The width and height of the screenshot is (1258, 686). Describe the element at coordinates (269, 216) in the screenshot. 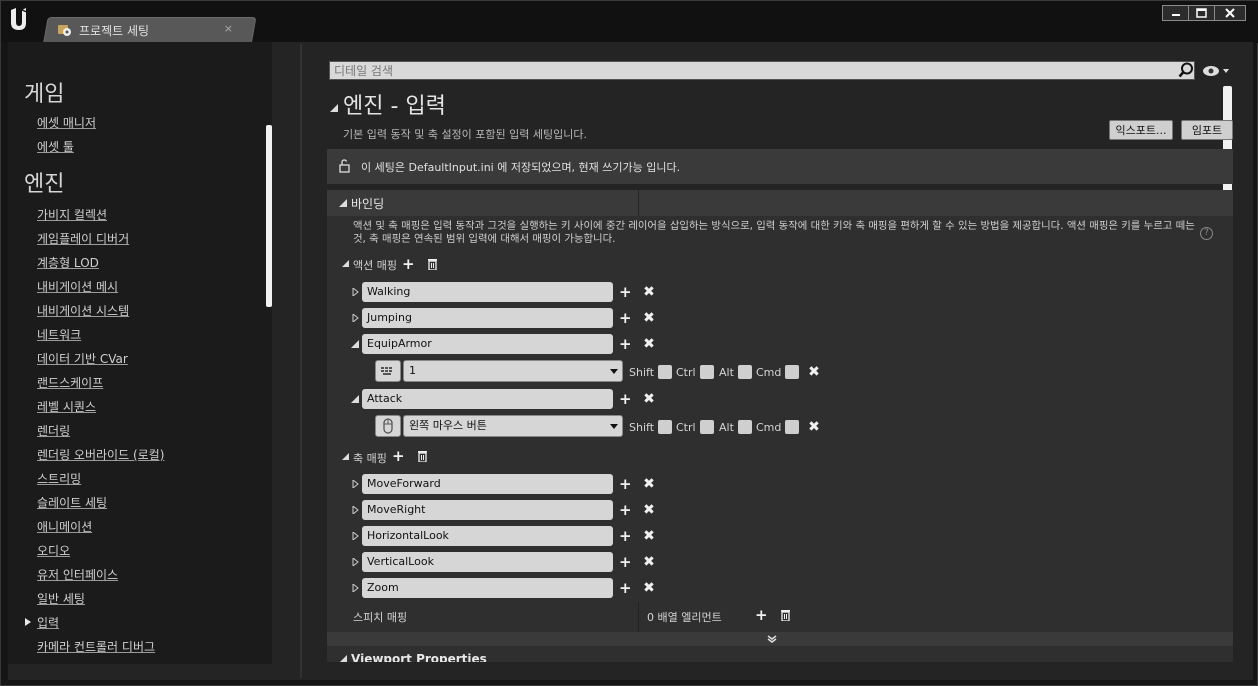

I see `sidebar-scrollbar` at that location.